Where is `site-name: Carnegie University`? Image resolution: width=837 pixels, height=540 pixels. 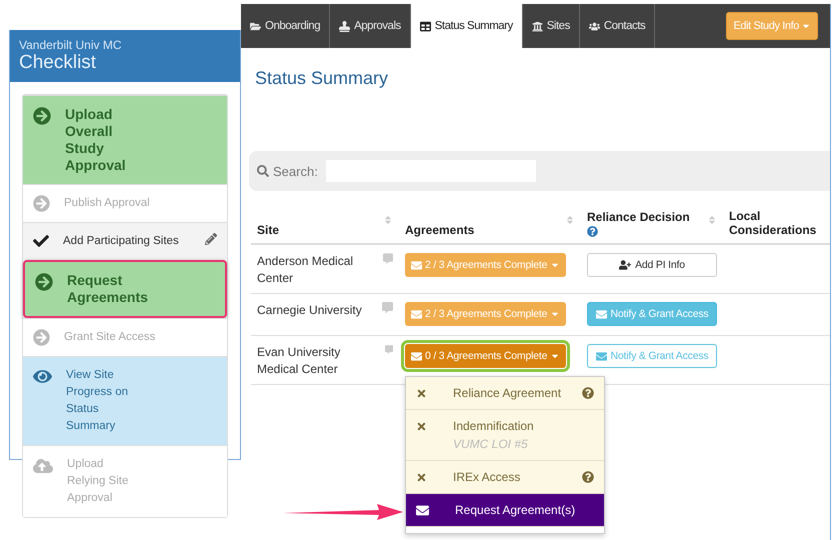
site-name: Carnegie University is located at coordinates (309, 310).